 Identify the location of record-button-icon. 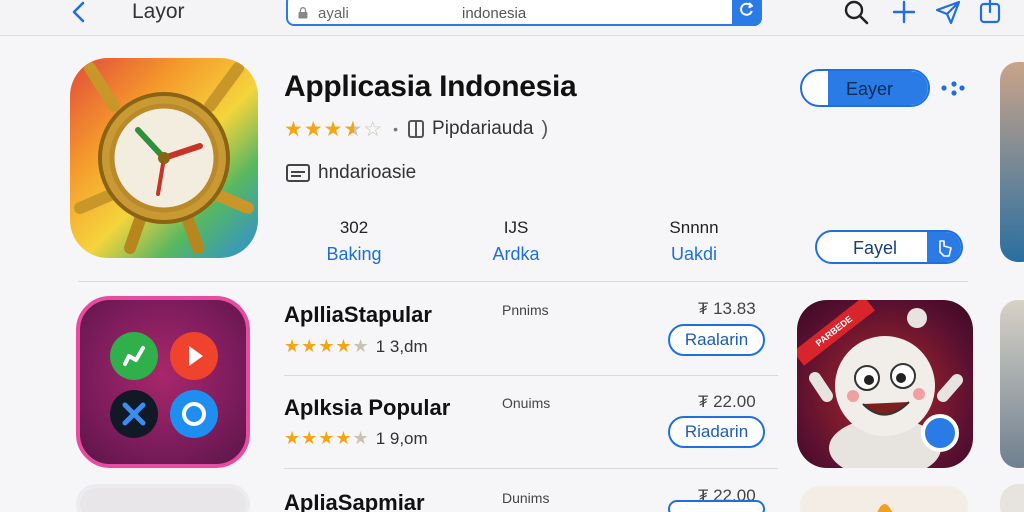
(940, 433).